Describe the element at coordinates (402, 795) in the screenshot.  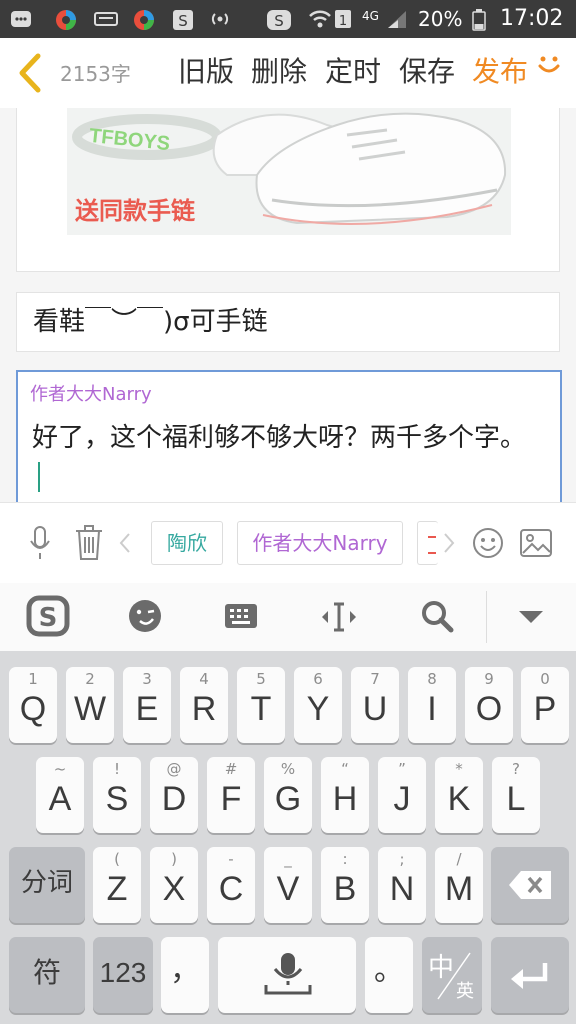
I see `key-j: ” J` at that location.